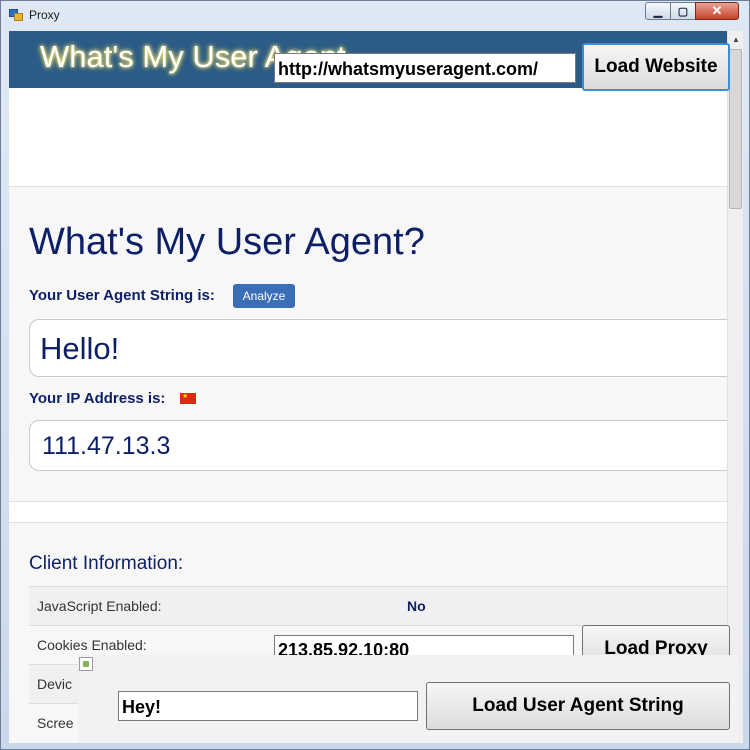 This screenshot has width=750, height=750. What do you see at coordinates (378, 605) in the screenshot?
I see `table-row: JavaScript Enabled: No` at bounding box center [378, 605].